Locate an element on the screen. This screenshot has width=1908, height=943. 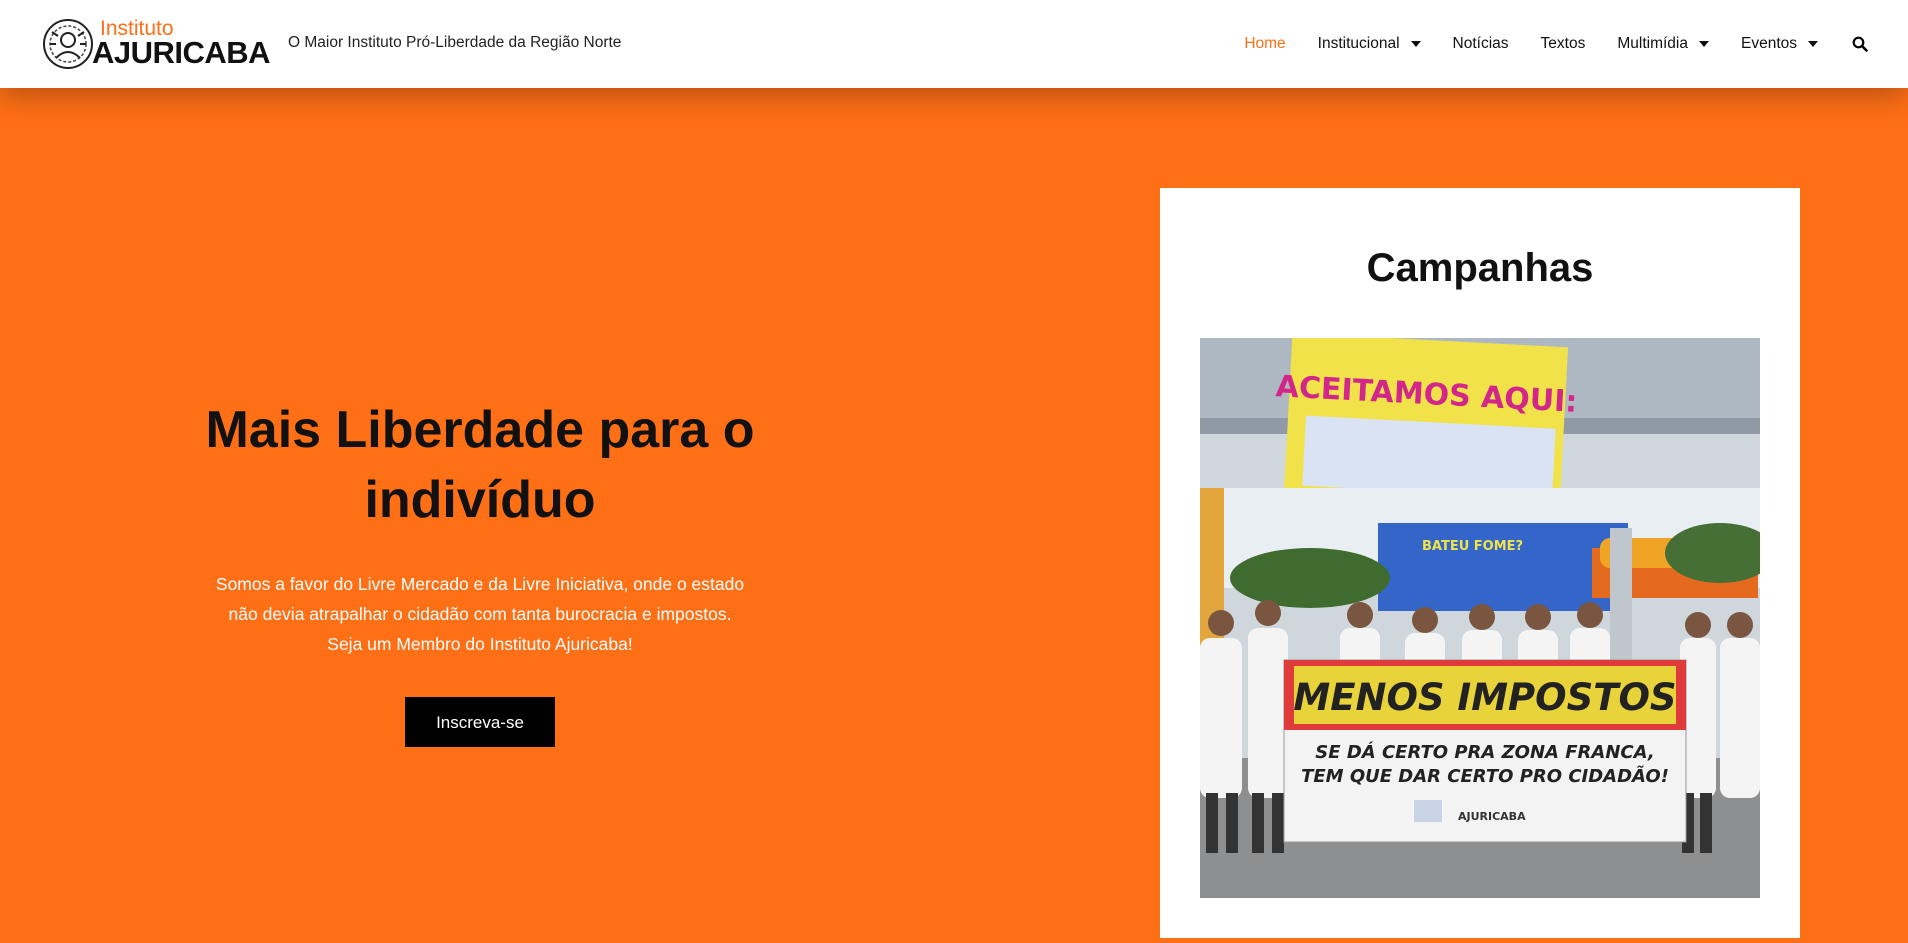
logo-emblem-icon is located at coordinates (68, 44).